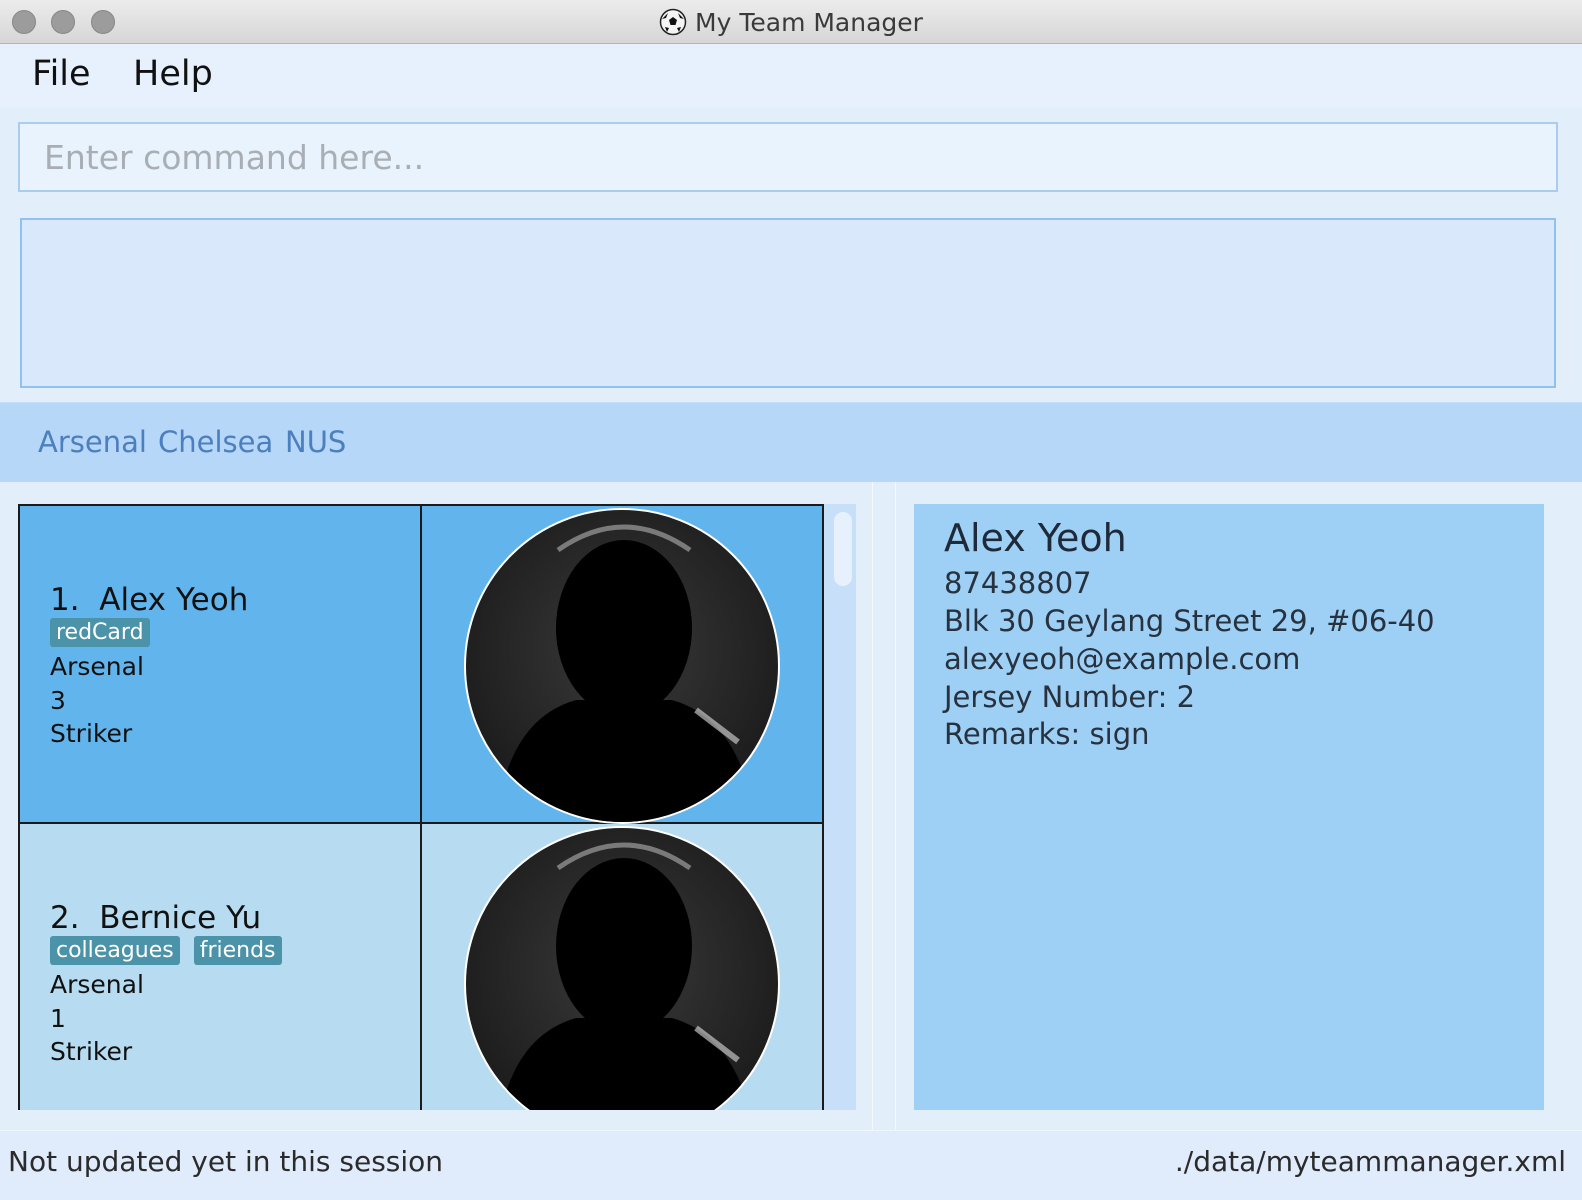  I want to click on player-card: 1. Alex Yeoh redCard Arsenal 3 Striker, so click(421, 664).